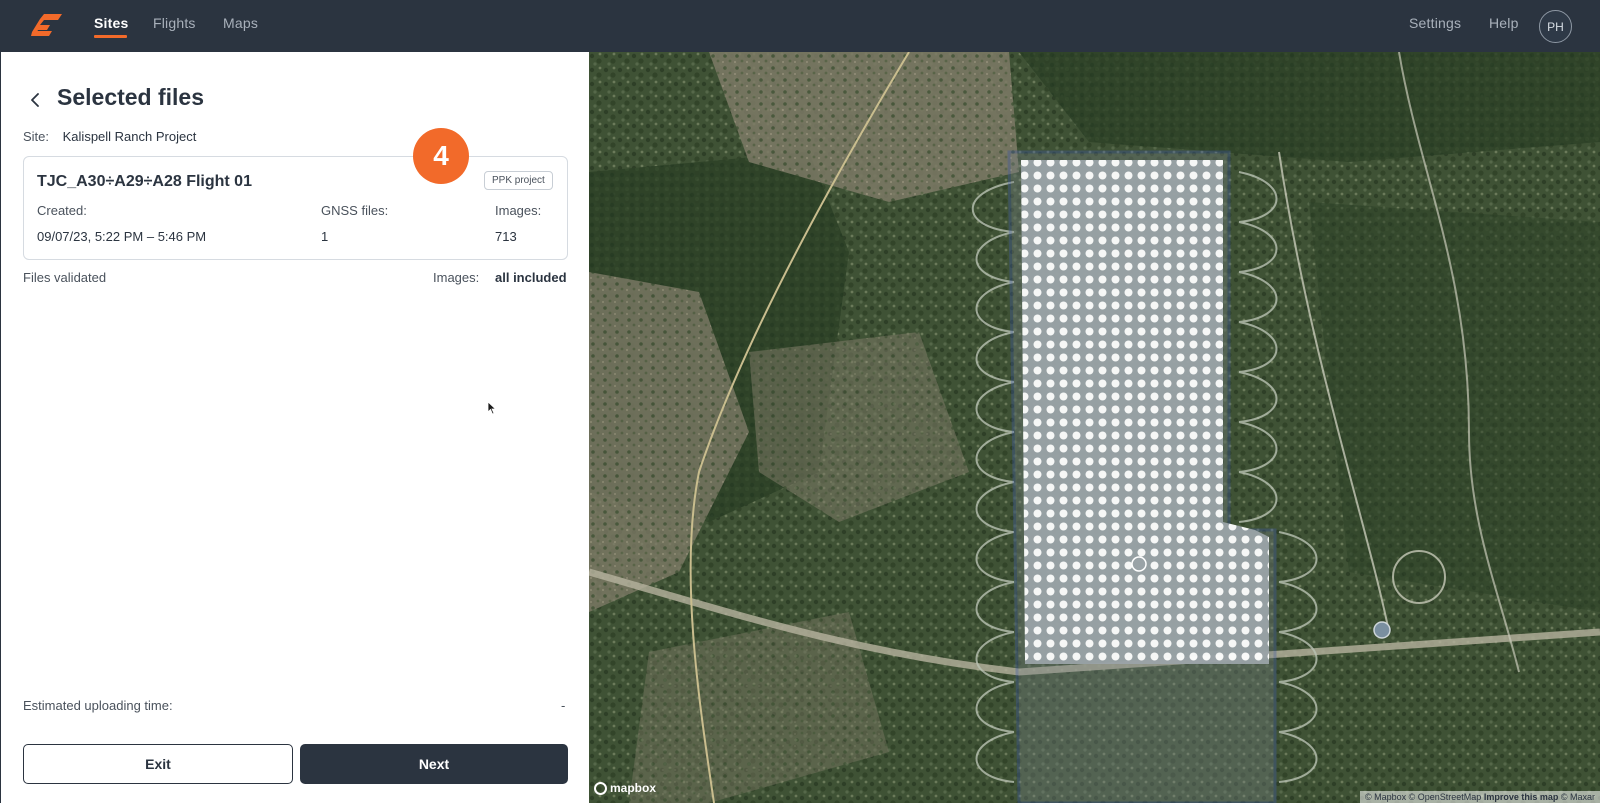 Image resolution: width=1600 pixels, height=803 pixels. I want to click on mapbox-logo: mapbox, so click(625, 788).